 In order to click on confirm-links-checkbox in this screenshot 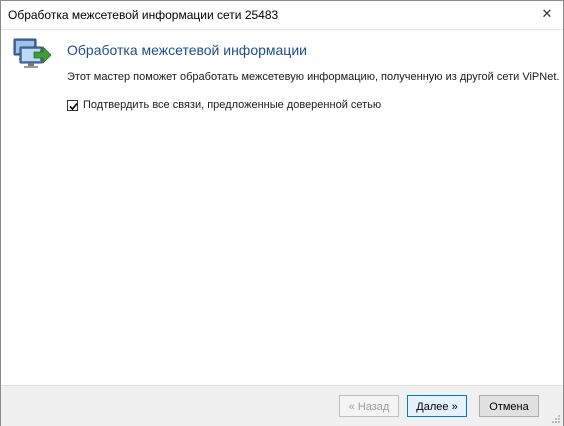, I will do `click(72, 105)`.